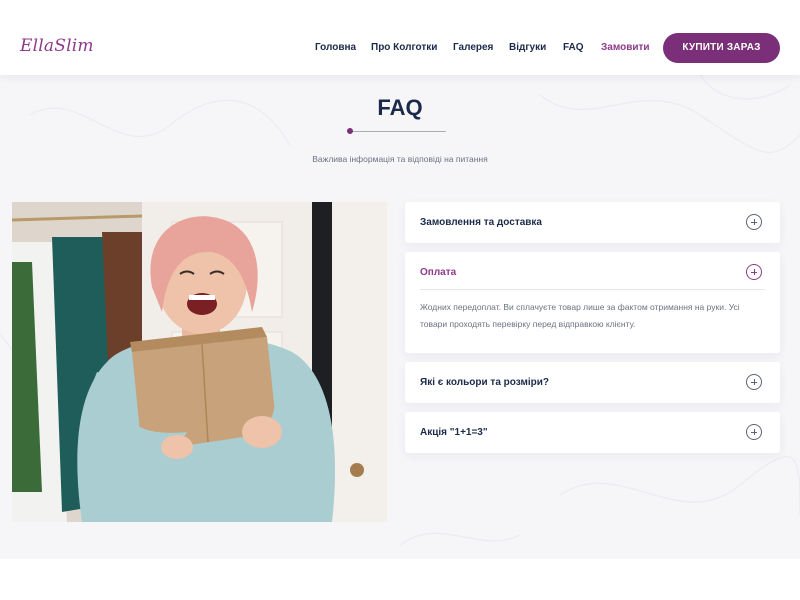 The image size is (800, 600). Describe the element at coordinates (484, 382) in the screenshot. I see `faq-question: Які є кольори та розміри?` at that location.